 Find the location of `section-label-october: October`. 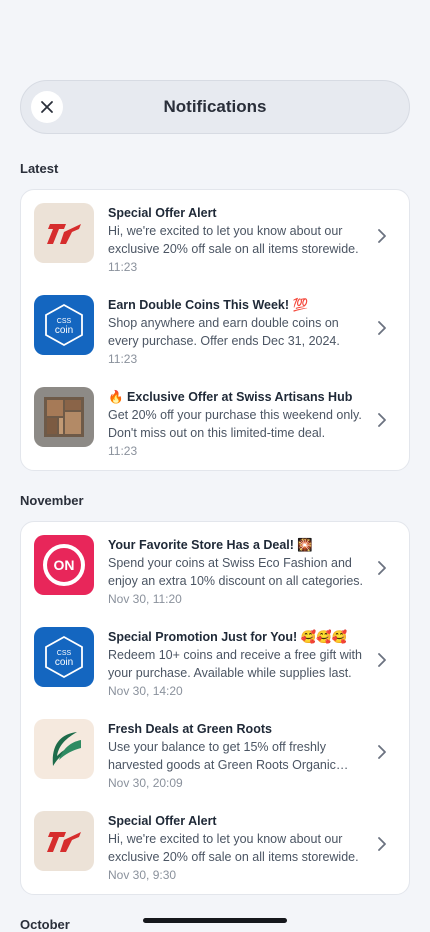

section-label-october: October is located at coordinates (45, 924).